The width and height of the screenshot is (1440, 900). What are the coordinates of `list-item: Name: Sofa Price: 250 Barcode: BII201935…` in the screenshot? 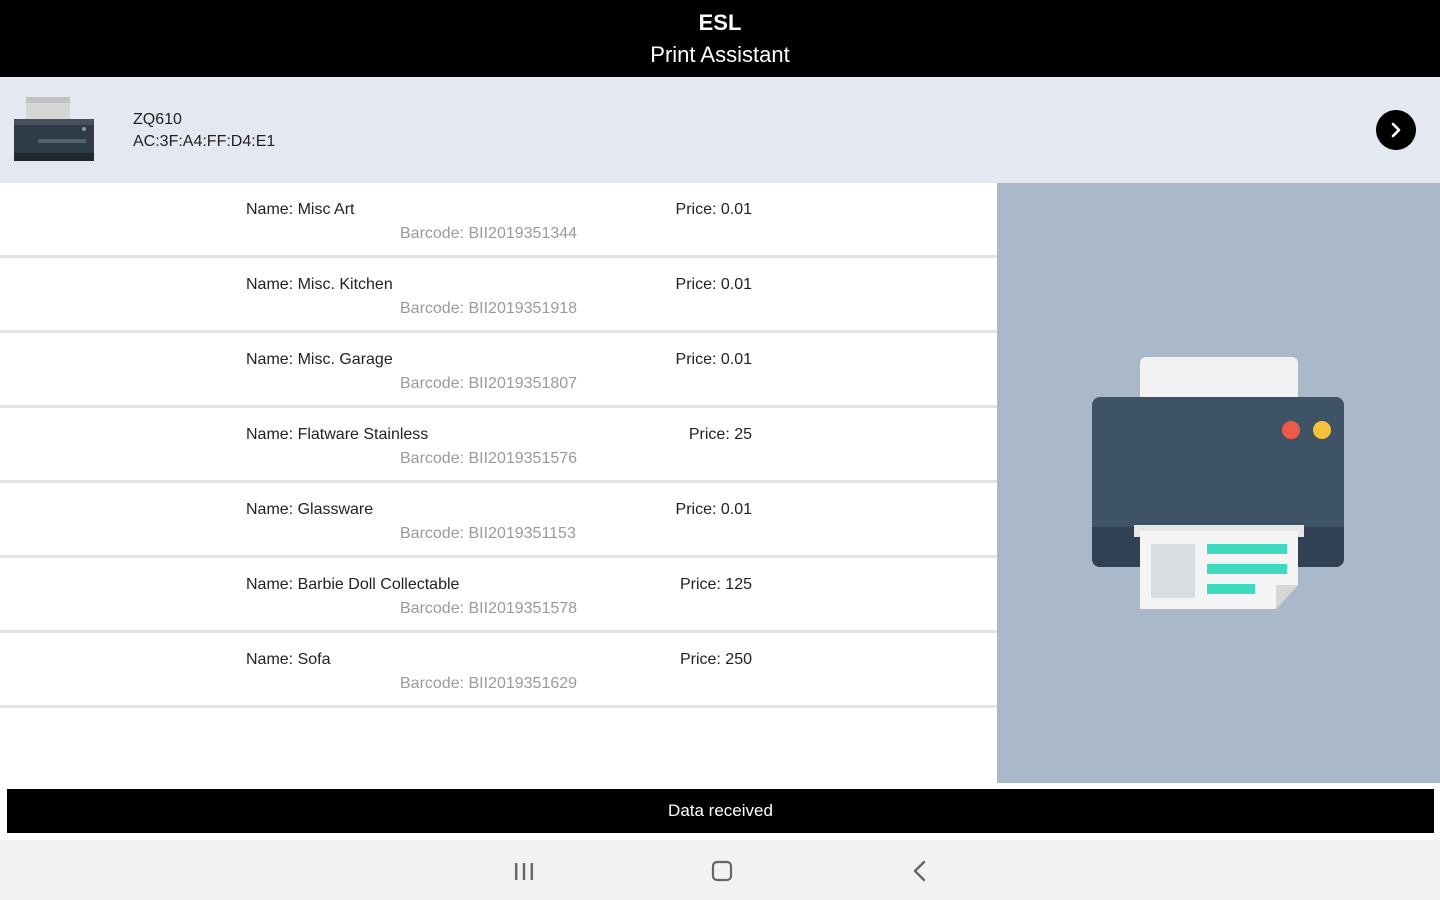 It's located at (498, 670).